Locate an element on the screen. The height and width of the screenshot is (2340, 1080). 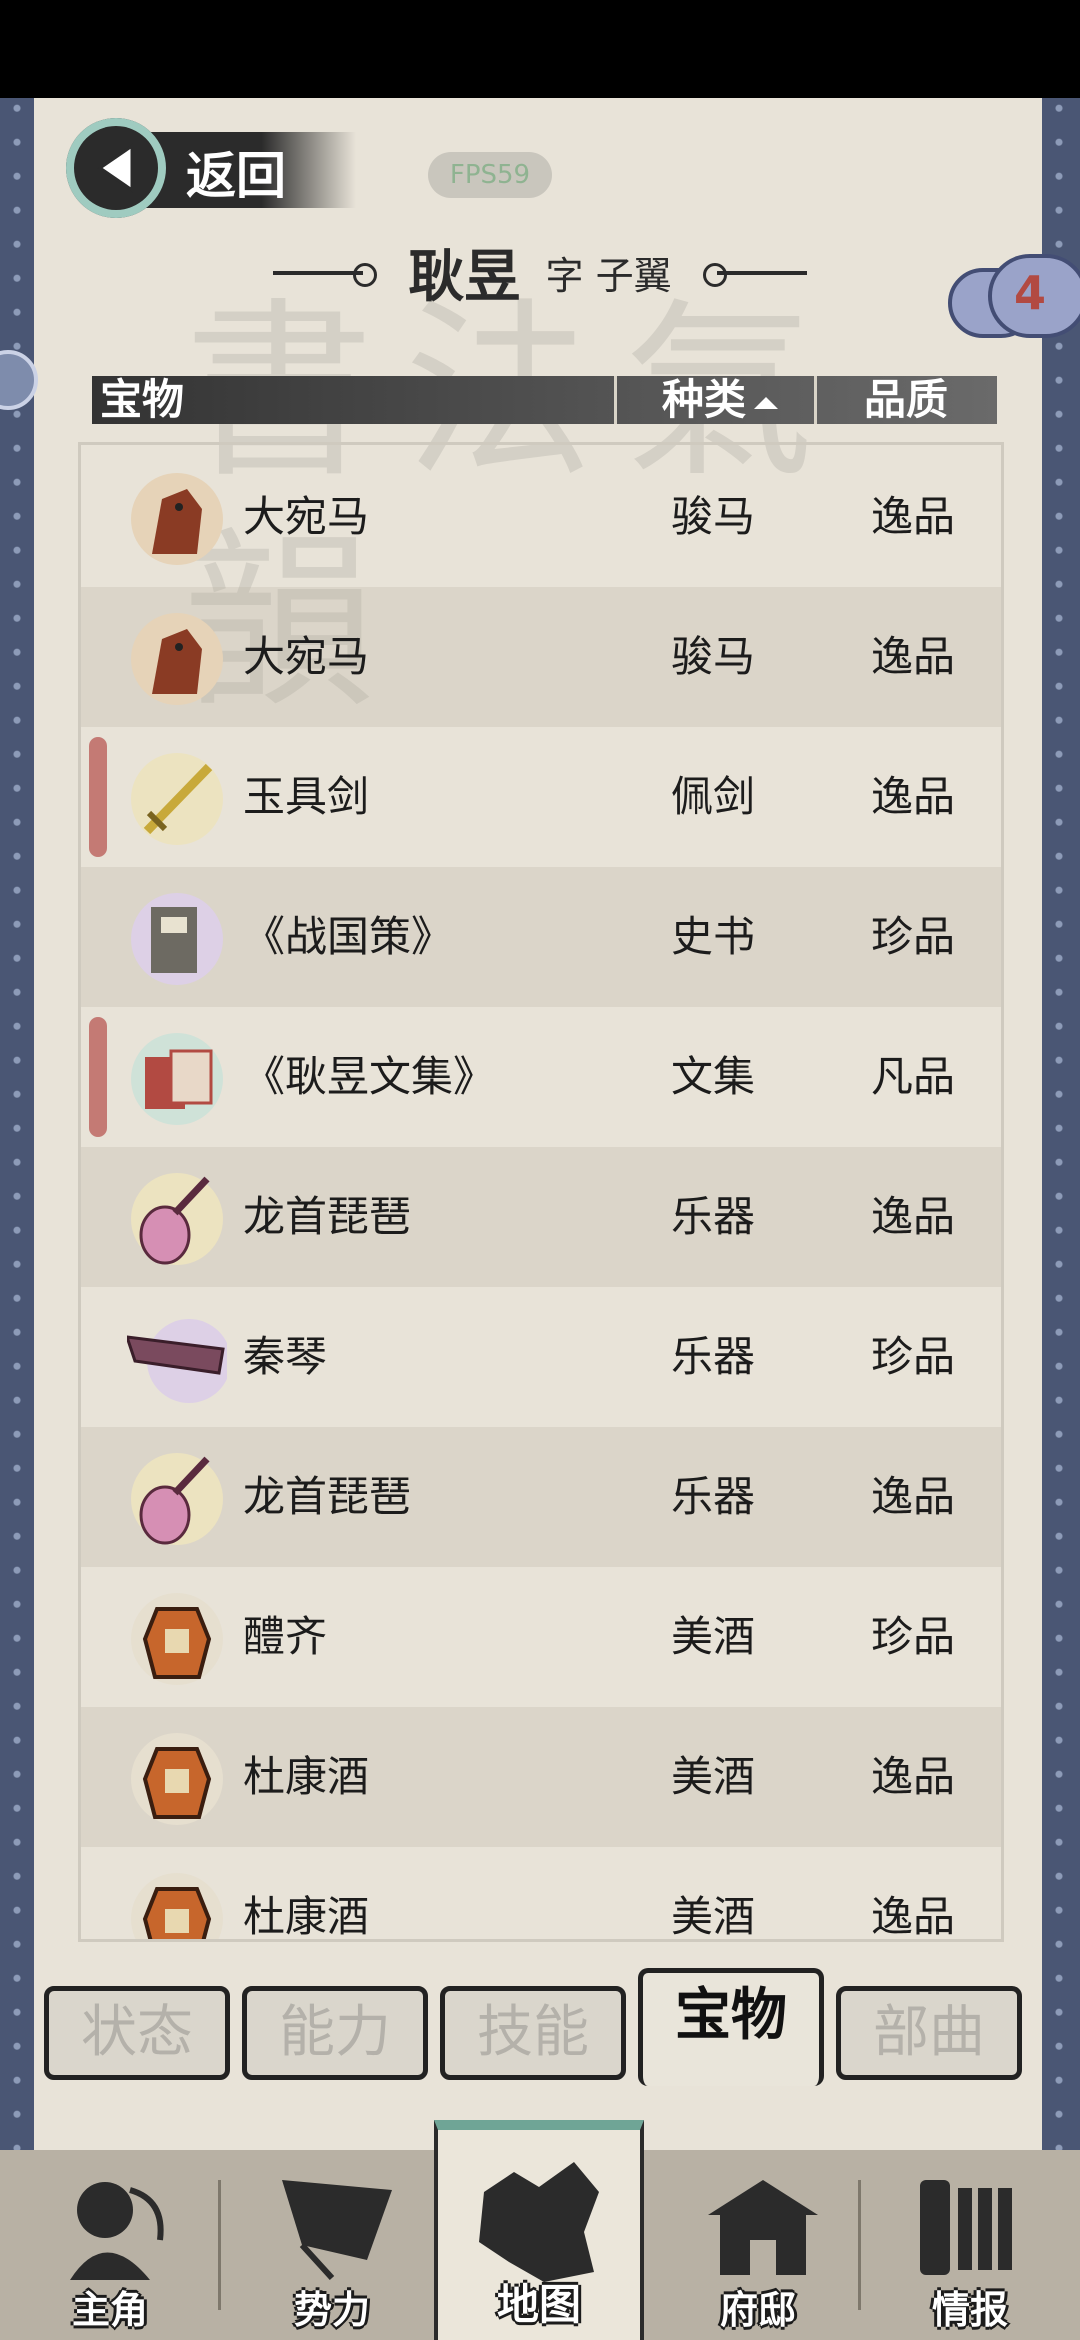
title-ornament-right is located at coordinates (754, 274).